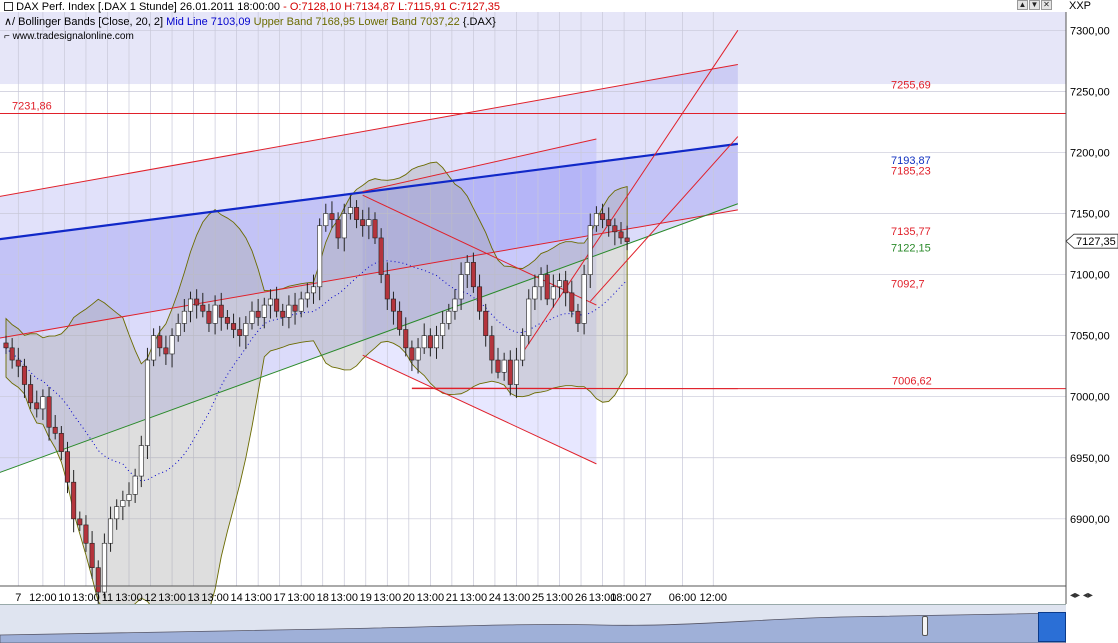 The width and height of the screenshot is (1118, 643). I want to click on x-tick-label: 14, so click(237, 598).